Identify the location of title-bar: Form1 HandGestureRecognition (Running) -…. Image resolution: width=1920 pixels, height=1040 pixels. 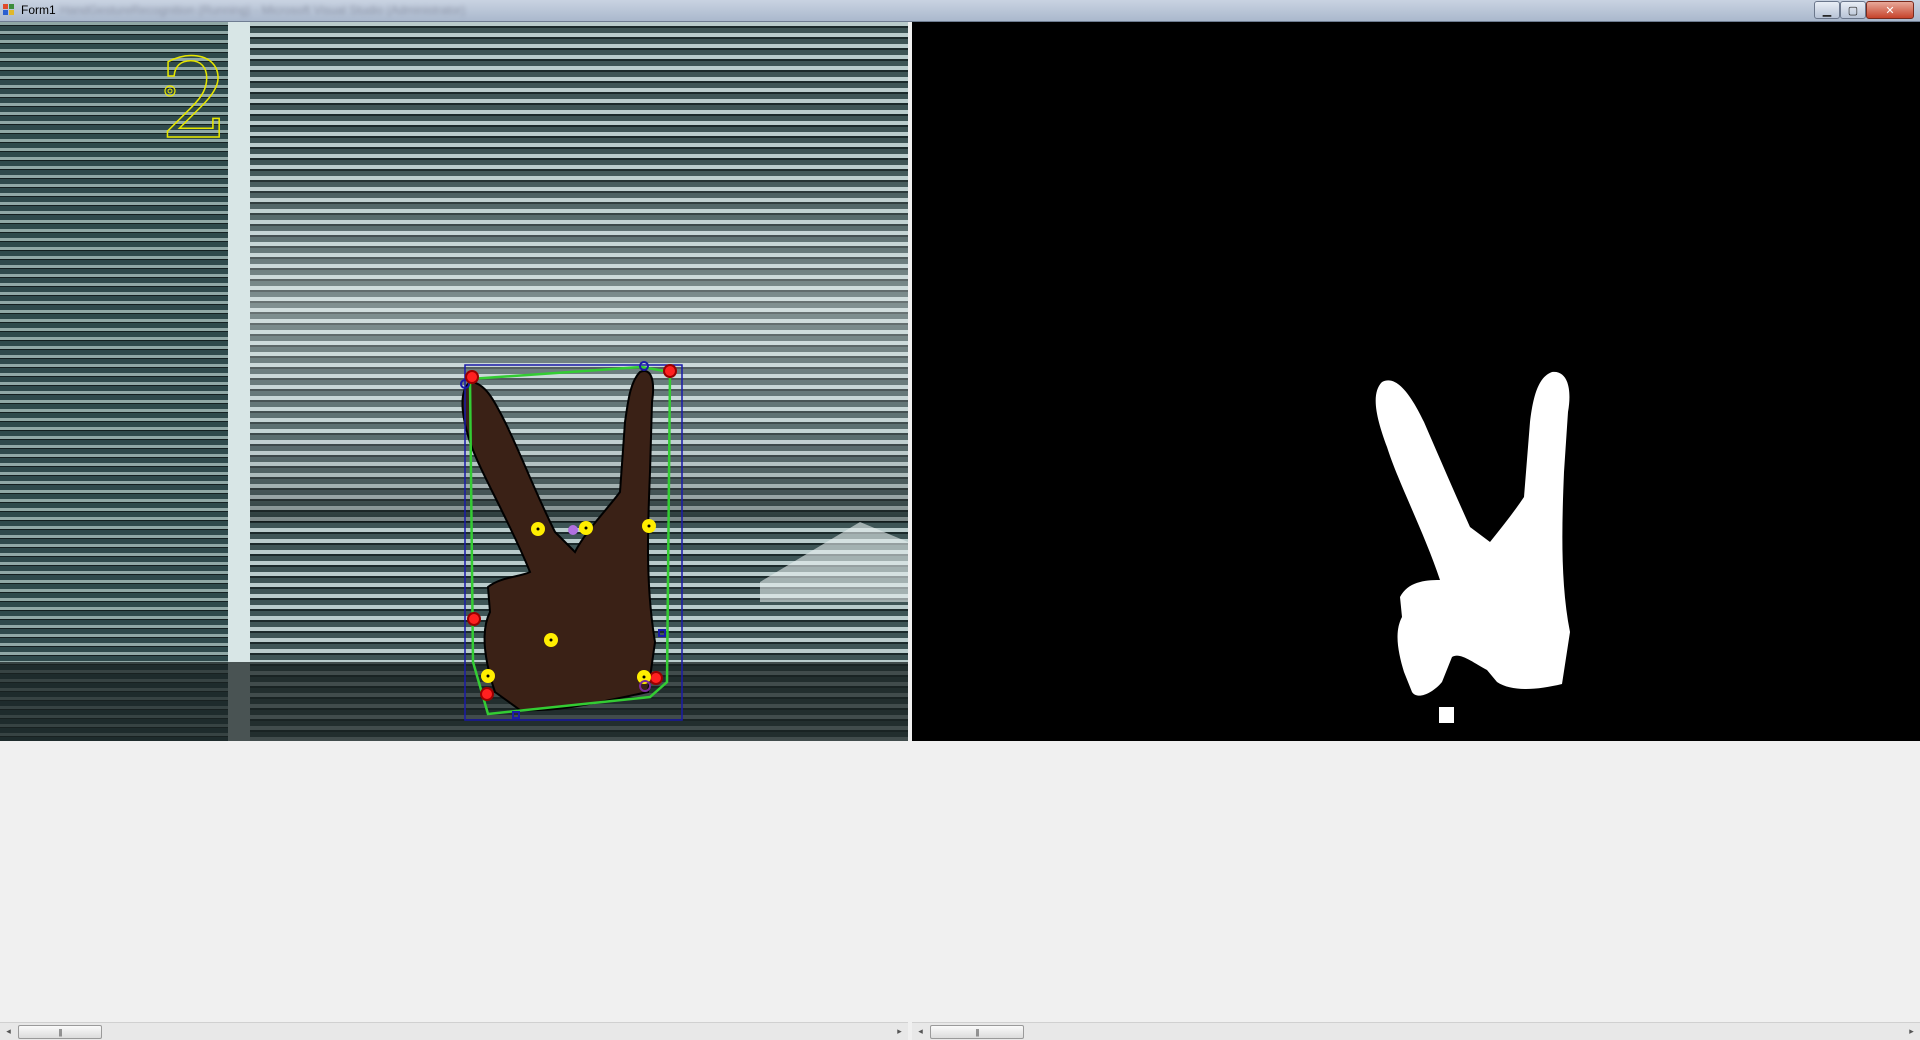
(960, 11).